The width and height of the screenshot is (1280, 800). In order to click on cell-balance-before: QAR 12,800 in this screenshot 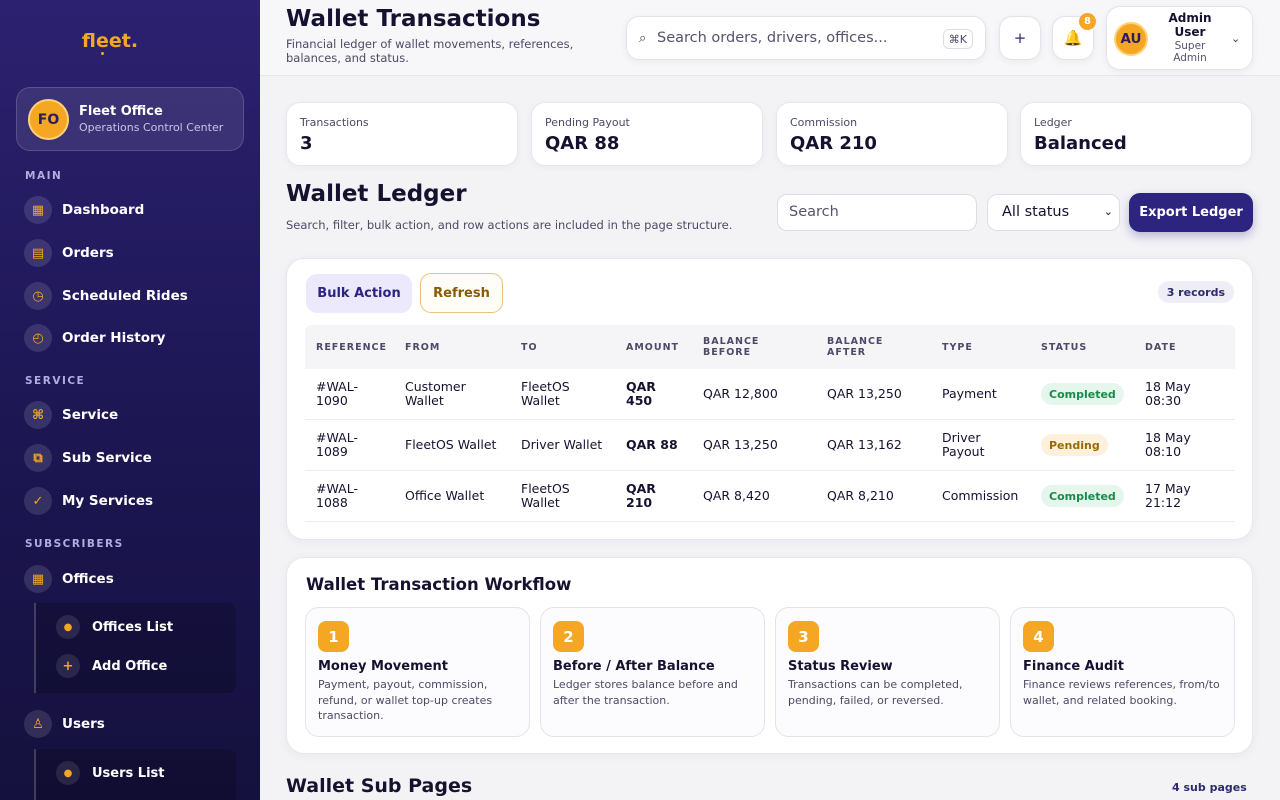, I will do `click(740, 393)`.